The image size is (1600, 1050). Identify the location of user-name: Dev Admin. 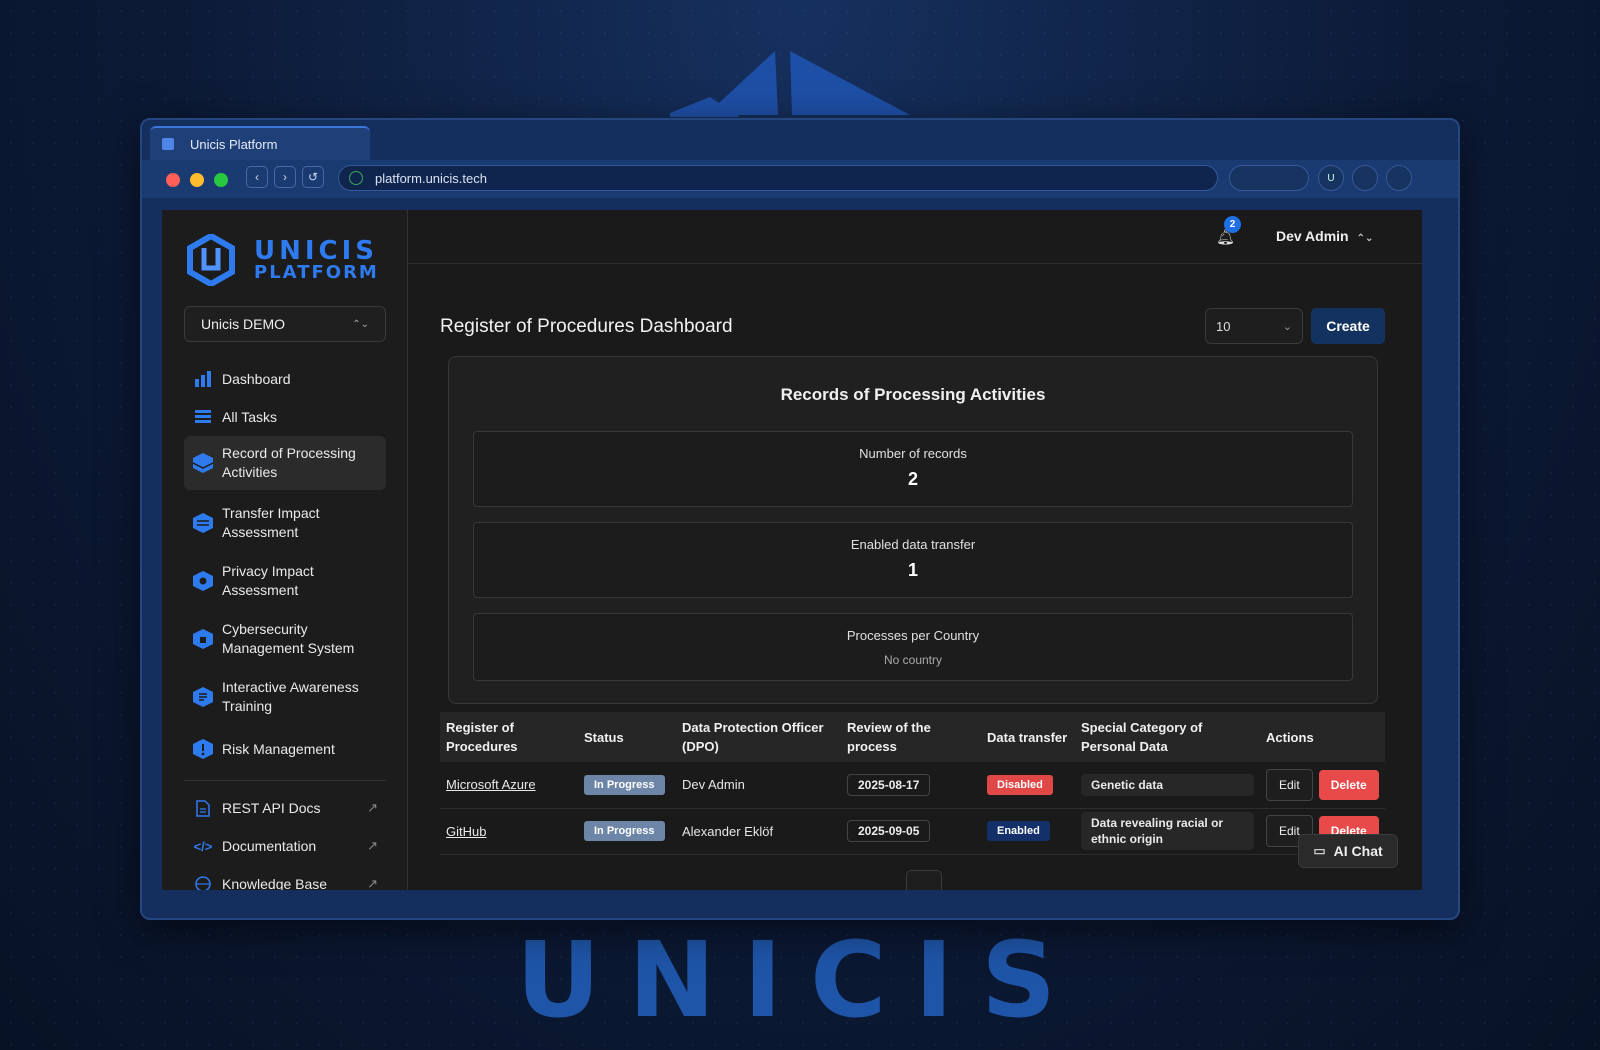
(1312, 236).